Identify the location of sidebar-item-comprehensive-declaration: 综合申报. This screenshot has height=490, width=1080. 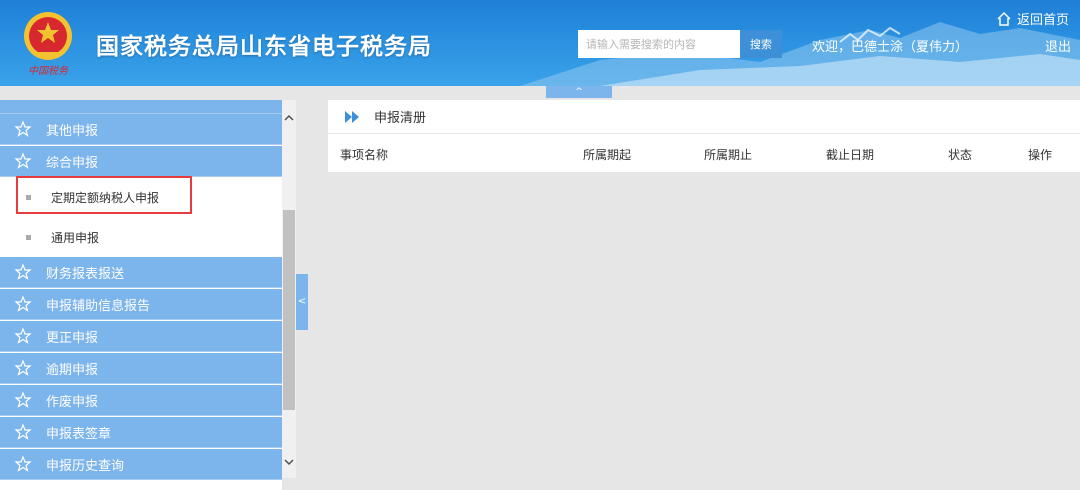
(141, 161).